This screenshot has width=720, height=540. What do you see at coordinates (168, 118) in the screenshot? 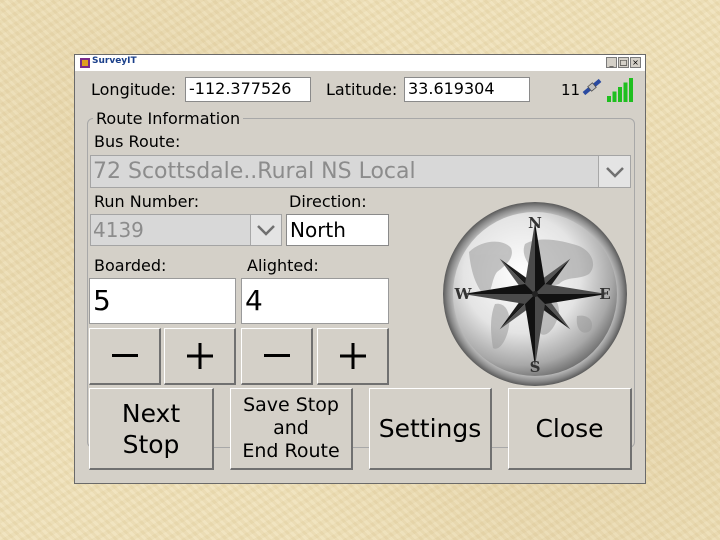
I see `route-information-title: Route Information` at bounding box center [168, 118].